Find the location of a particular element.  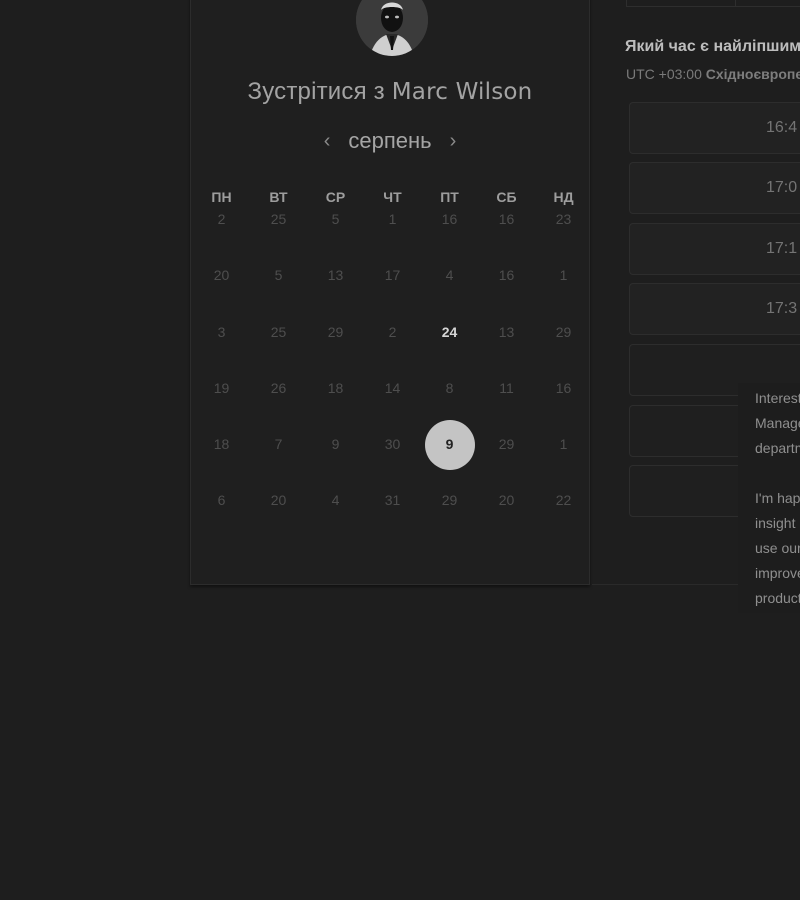

calendar-day-selected: 9 is located at coordinates (449, 454).